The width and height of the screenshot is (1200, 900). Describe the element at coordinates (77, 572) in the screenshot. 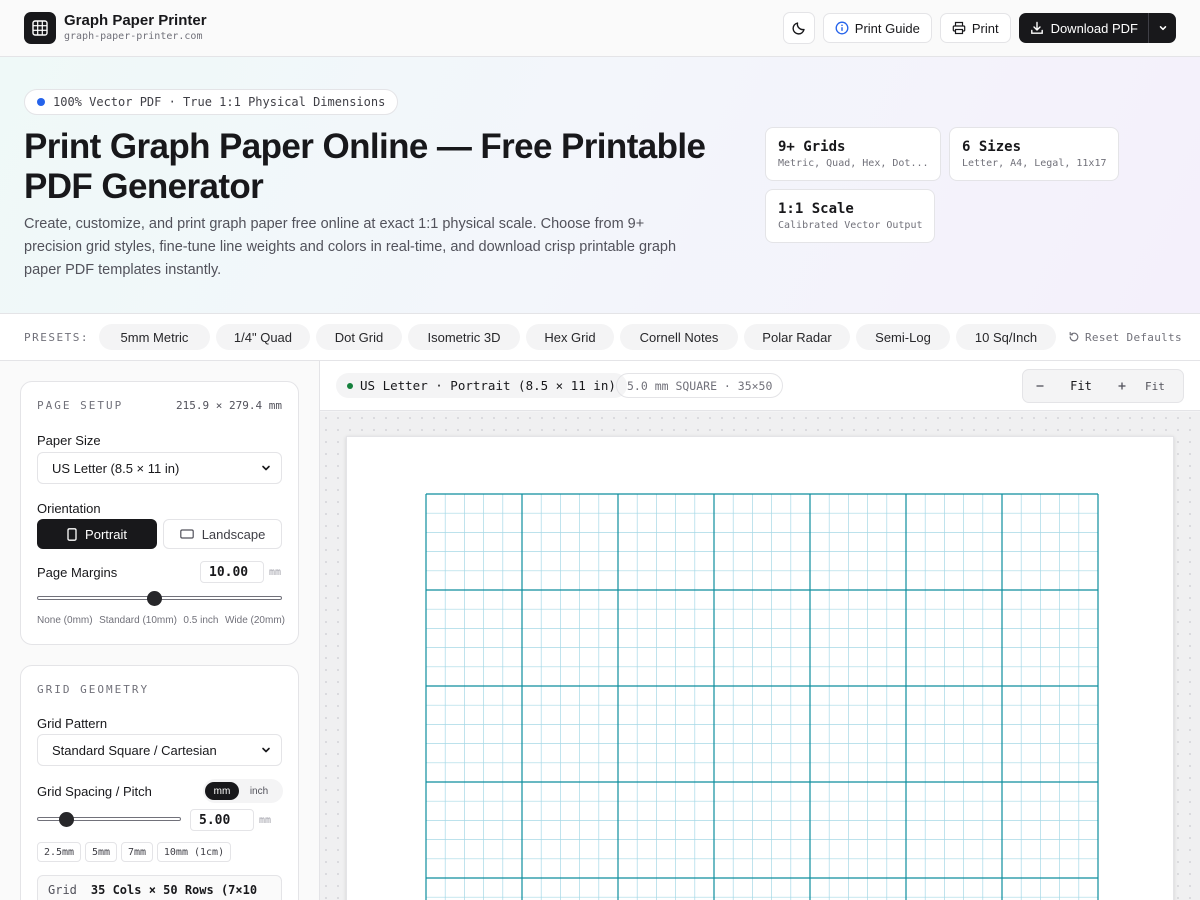

I see `margins-label: Page Margins` at that location.